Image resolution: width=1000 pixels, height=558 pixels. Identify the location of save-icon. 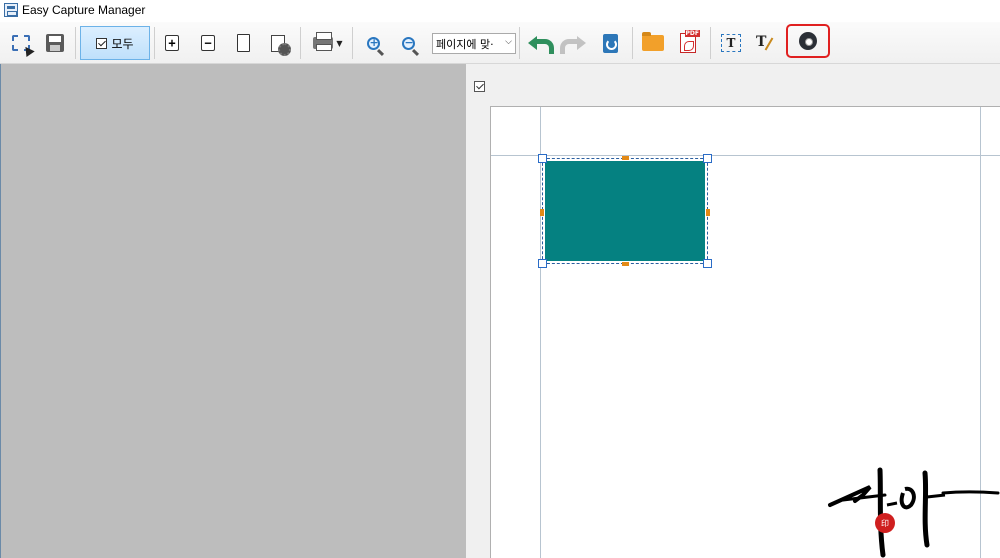
(55, 43).